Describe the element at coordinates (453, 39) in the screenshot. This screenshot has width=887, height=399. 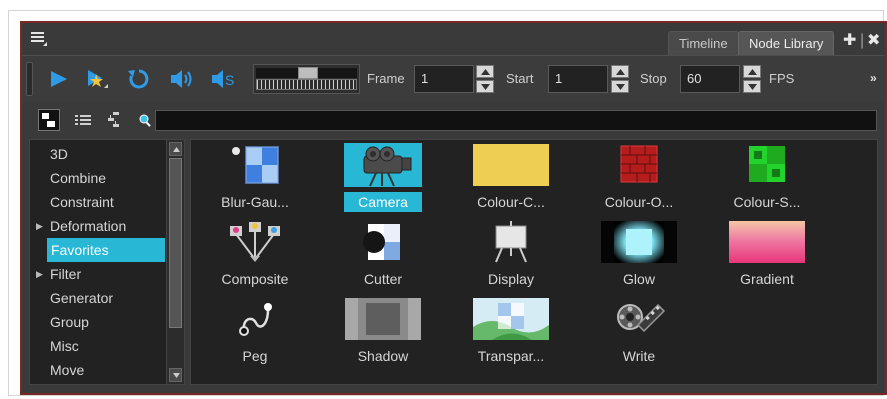
I see `panel-header: Timeline Node Library ✚ | ✖` at that location.